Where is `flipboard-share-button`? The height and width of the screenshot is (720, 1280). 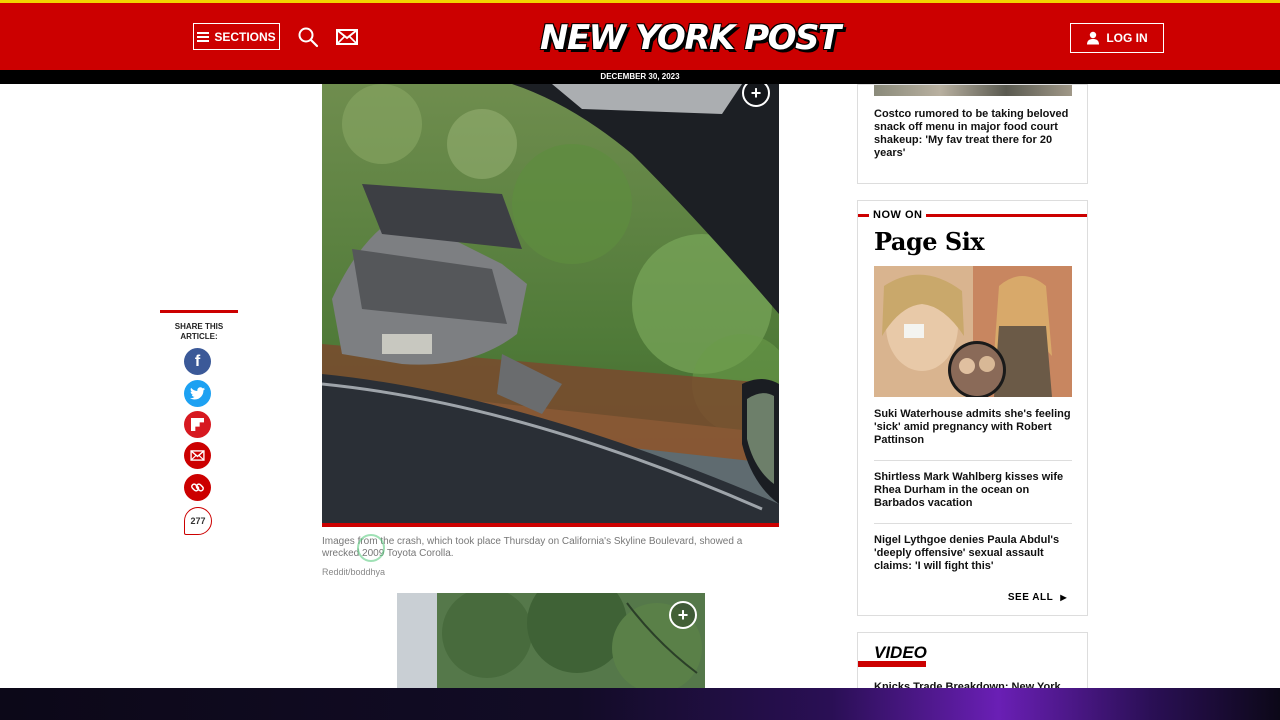 flipboard-share-button is located at coordinates (197, 424).